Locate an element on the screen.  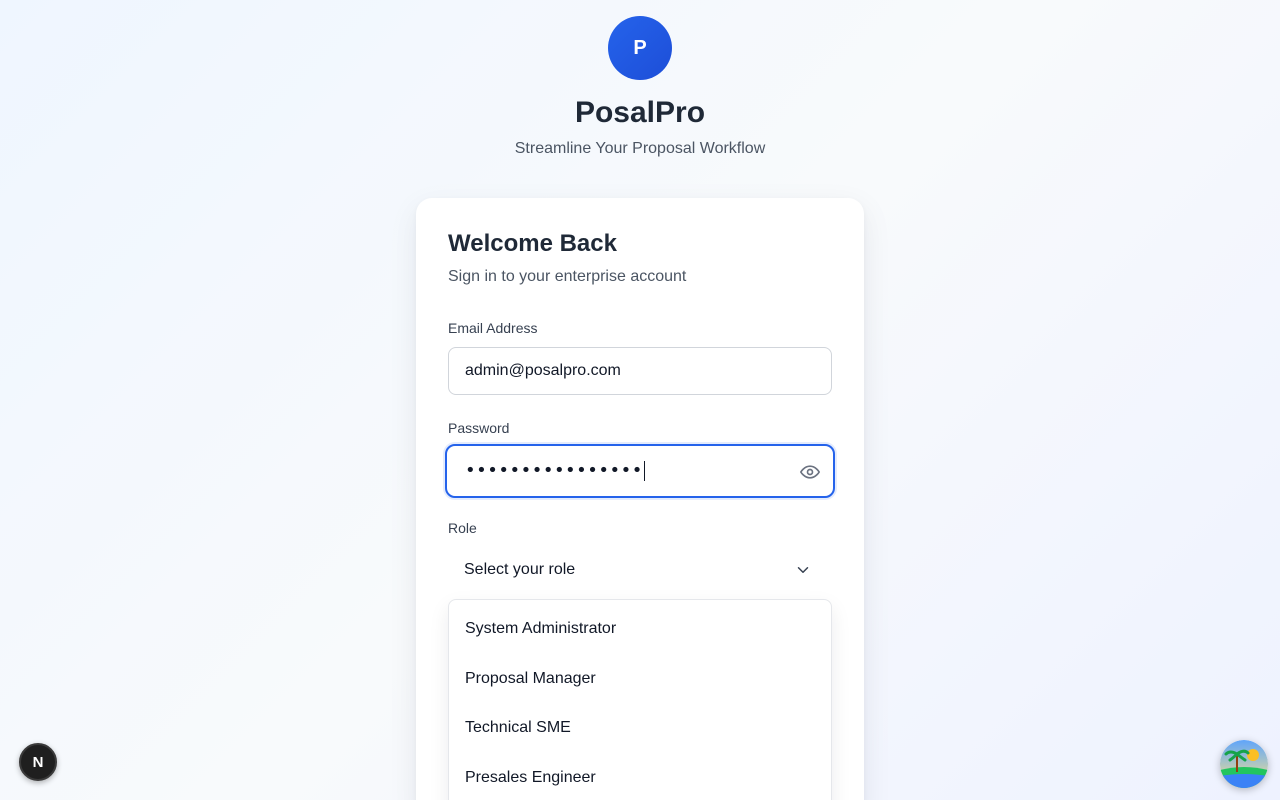
card-title: Welcome Back is located at coordinates (532, 243).